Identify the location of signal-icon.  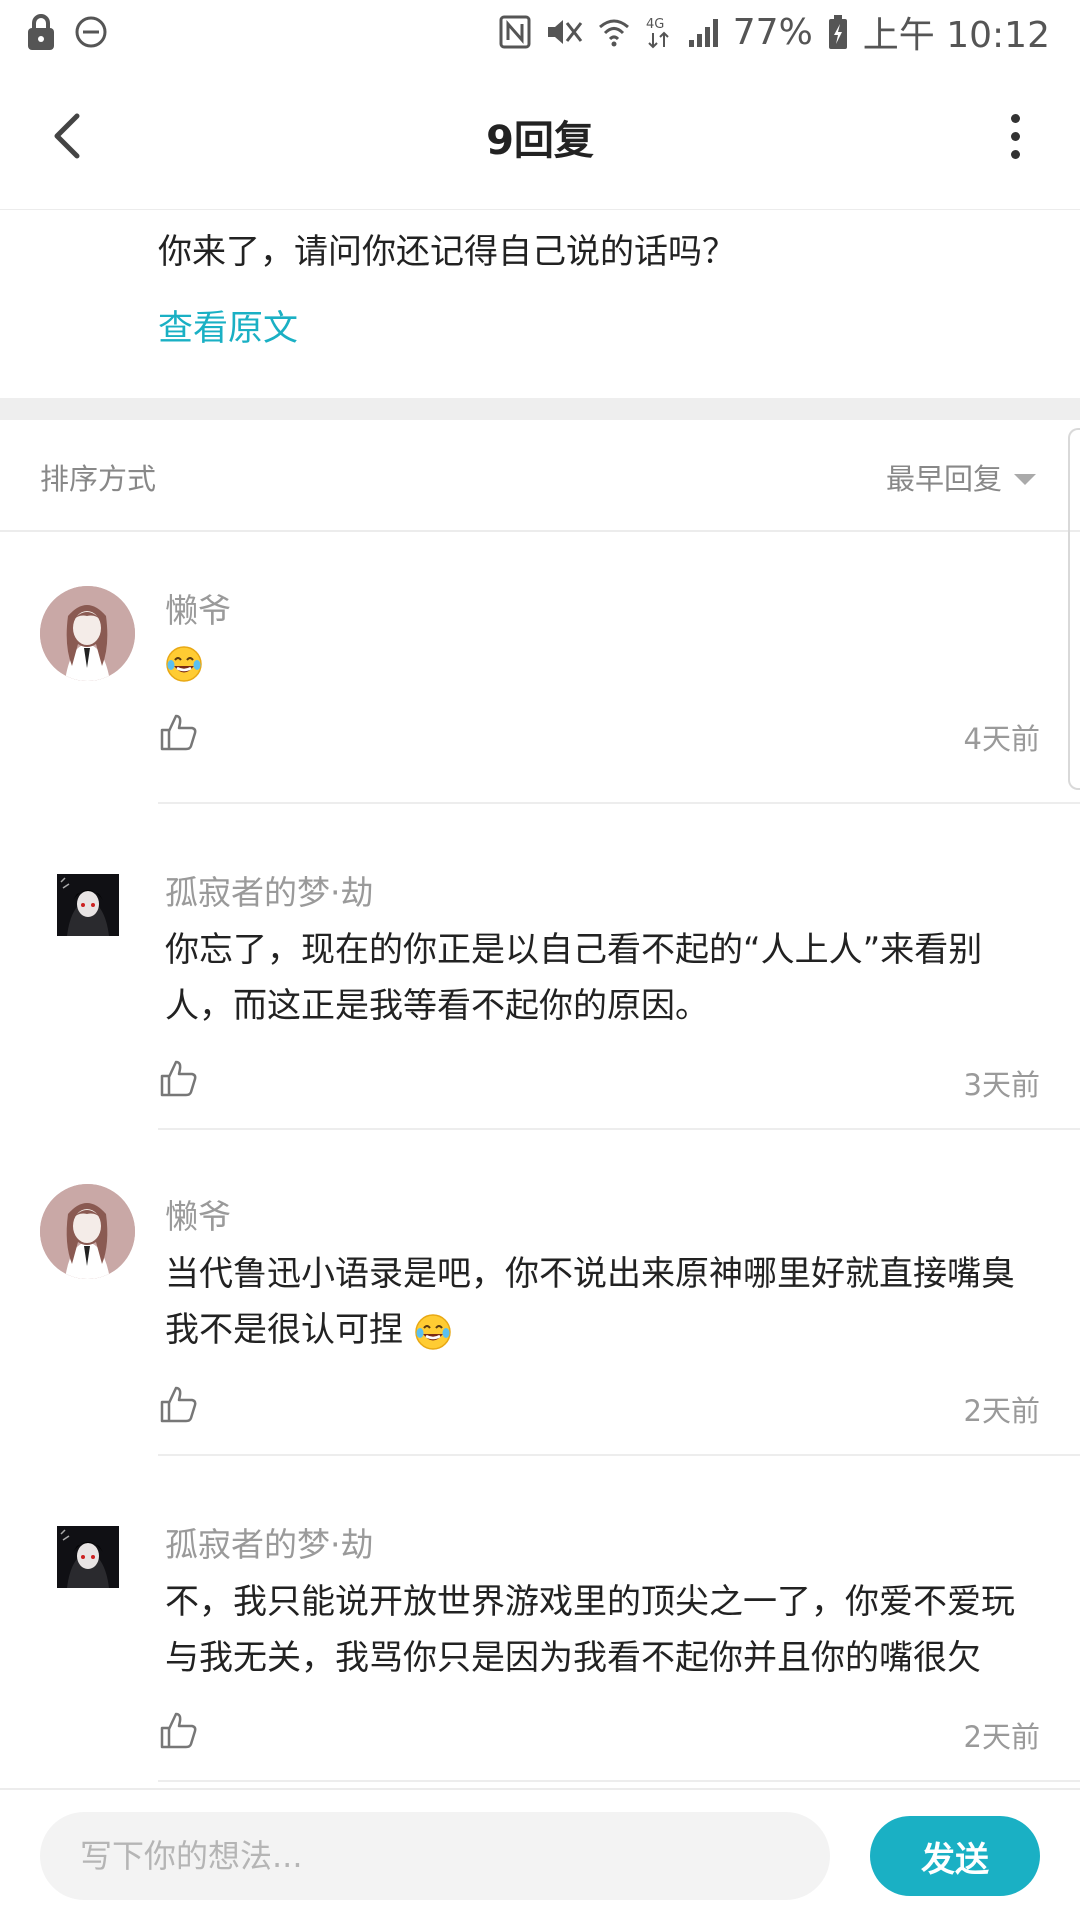
(703, 32).